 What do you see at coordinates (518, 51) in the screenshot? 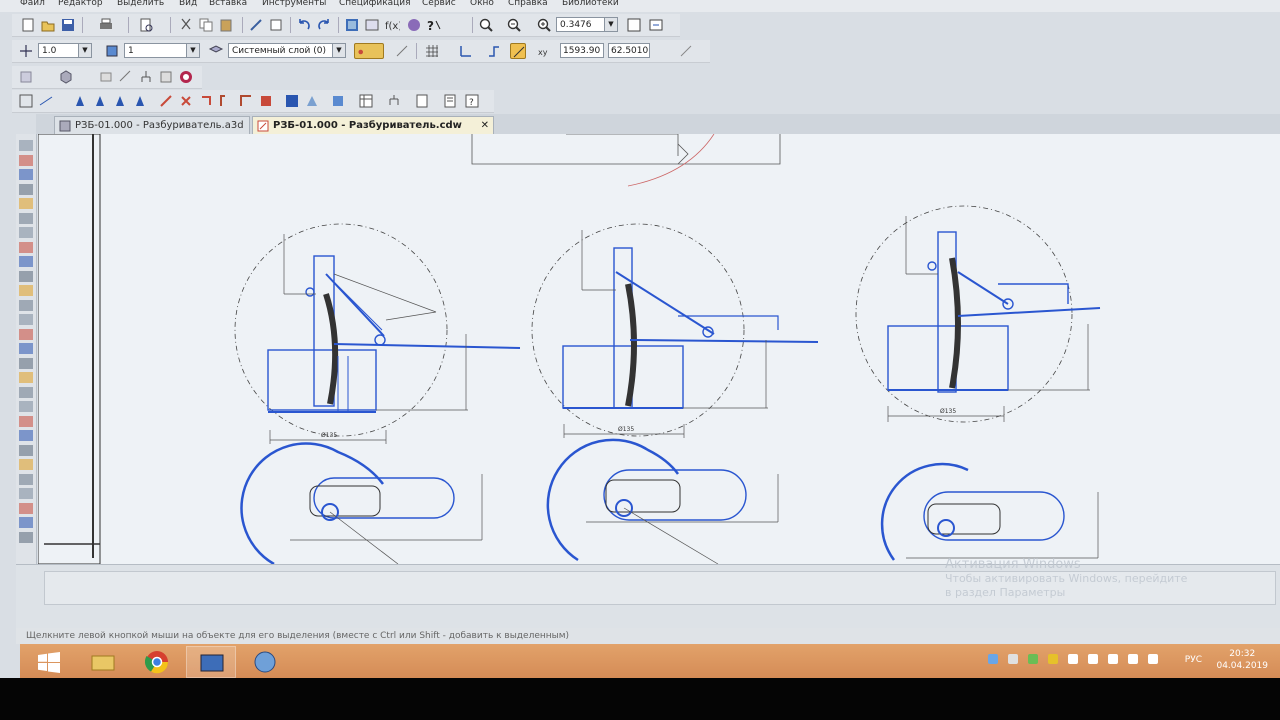
I see `coordinates-snap-button` at bounding box center [518, 51].